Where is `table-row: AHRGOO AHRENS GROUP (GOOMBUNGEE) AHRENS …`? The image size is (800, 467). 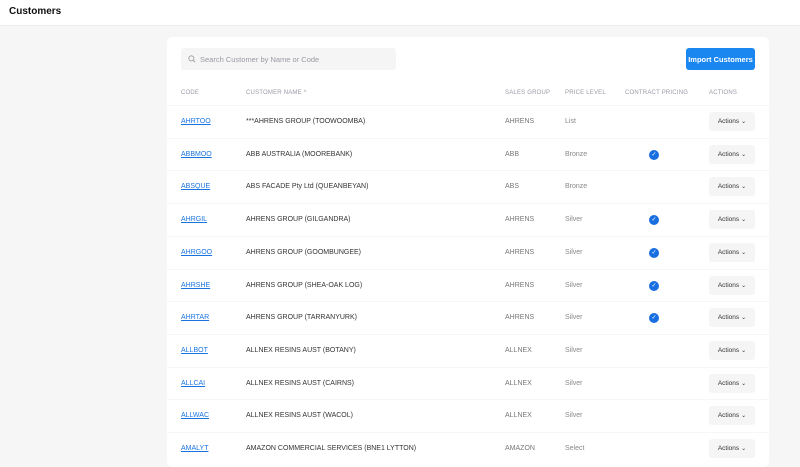 table-row: AHRGOO AHRENS GROUP (GOOMBUNGEE) AHRENS … is located at coordinates (468, 252).